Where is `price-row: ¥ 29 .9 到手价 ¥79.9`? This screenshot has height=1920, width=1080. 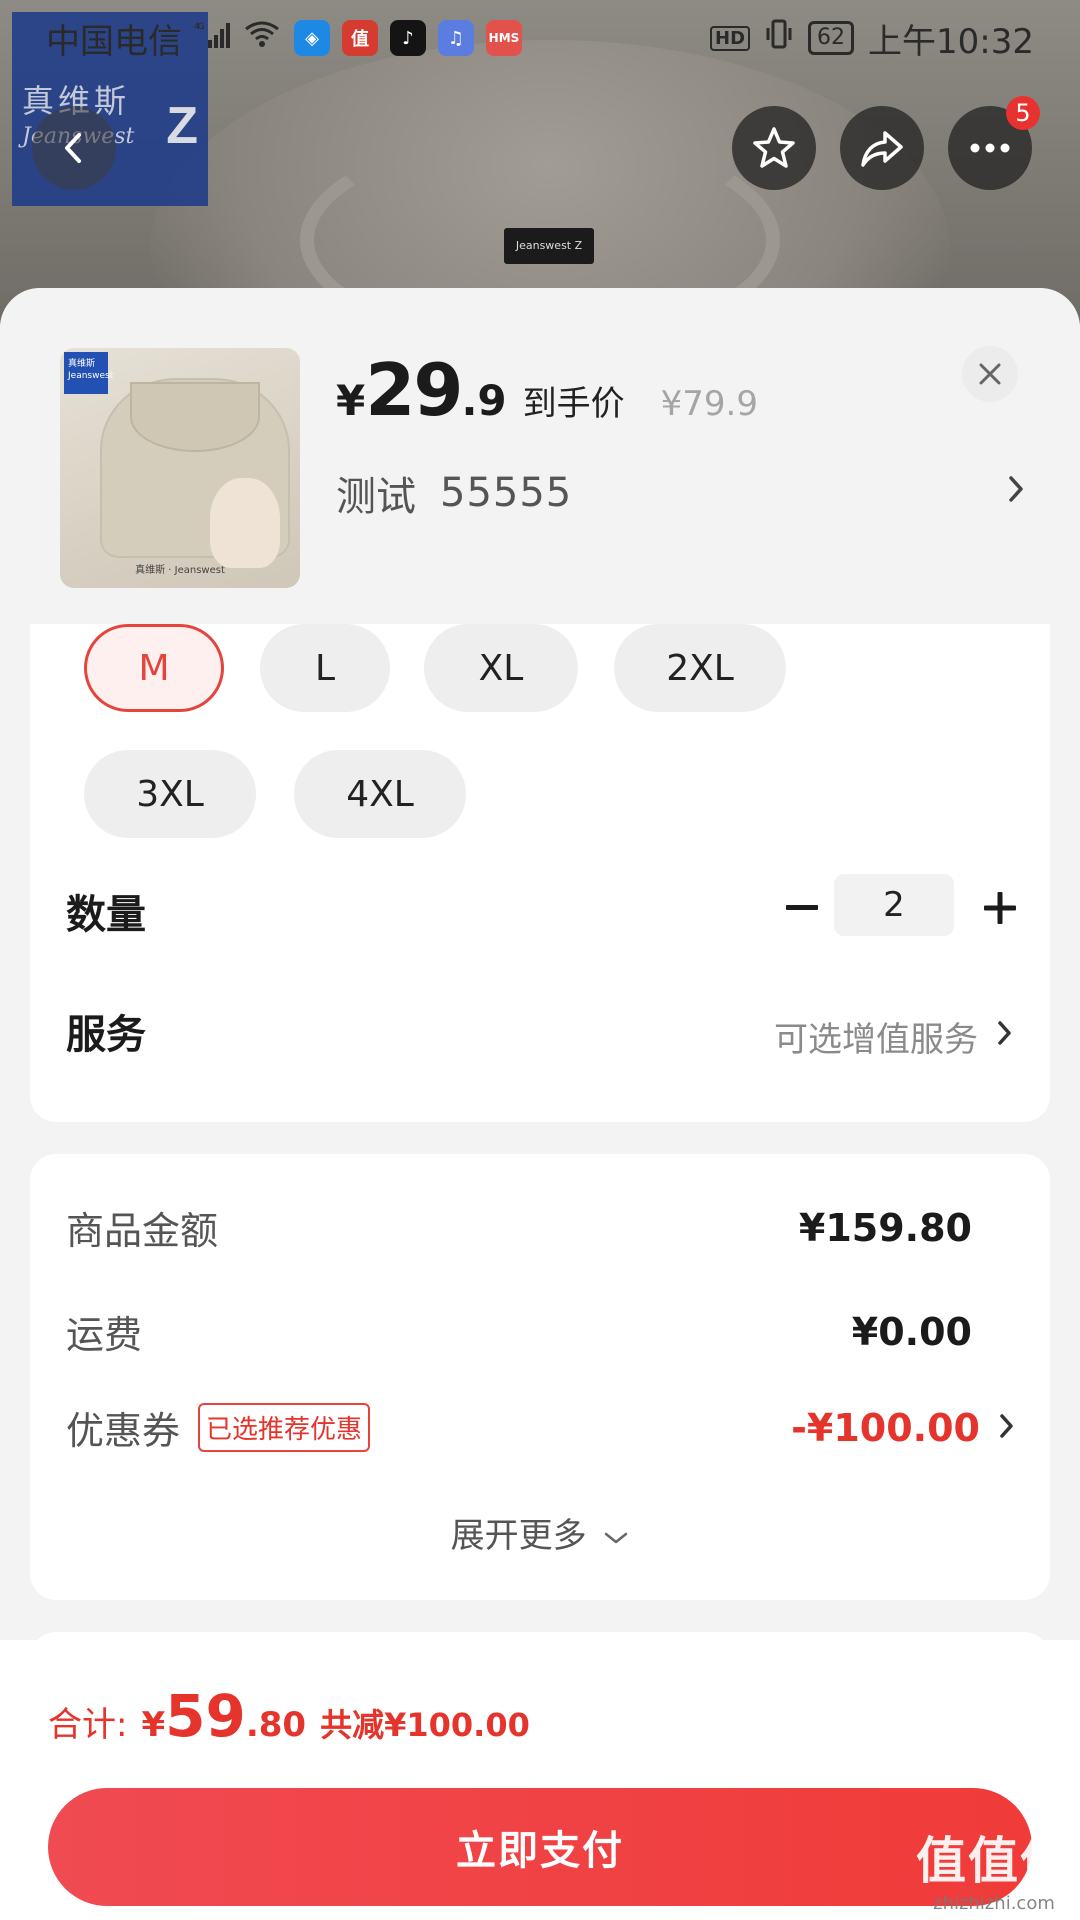
price-row: ¥ 29 .9 到手价 ¥79.9 is located at coordinates (547, 390).